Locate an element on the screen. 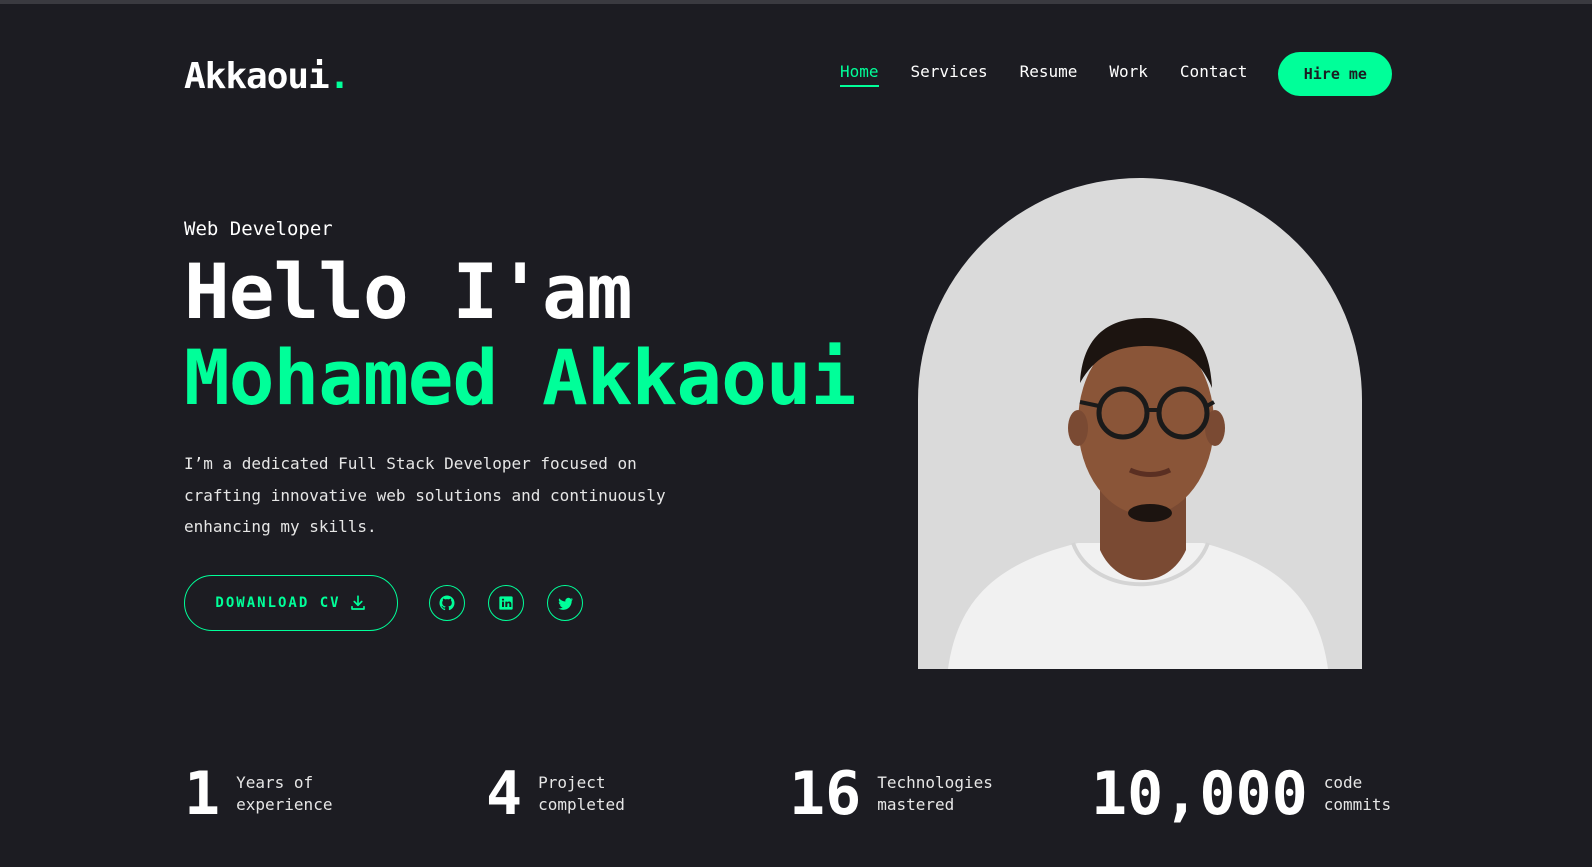  github-icon is located at coordinates (447, 603).